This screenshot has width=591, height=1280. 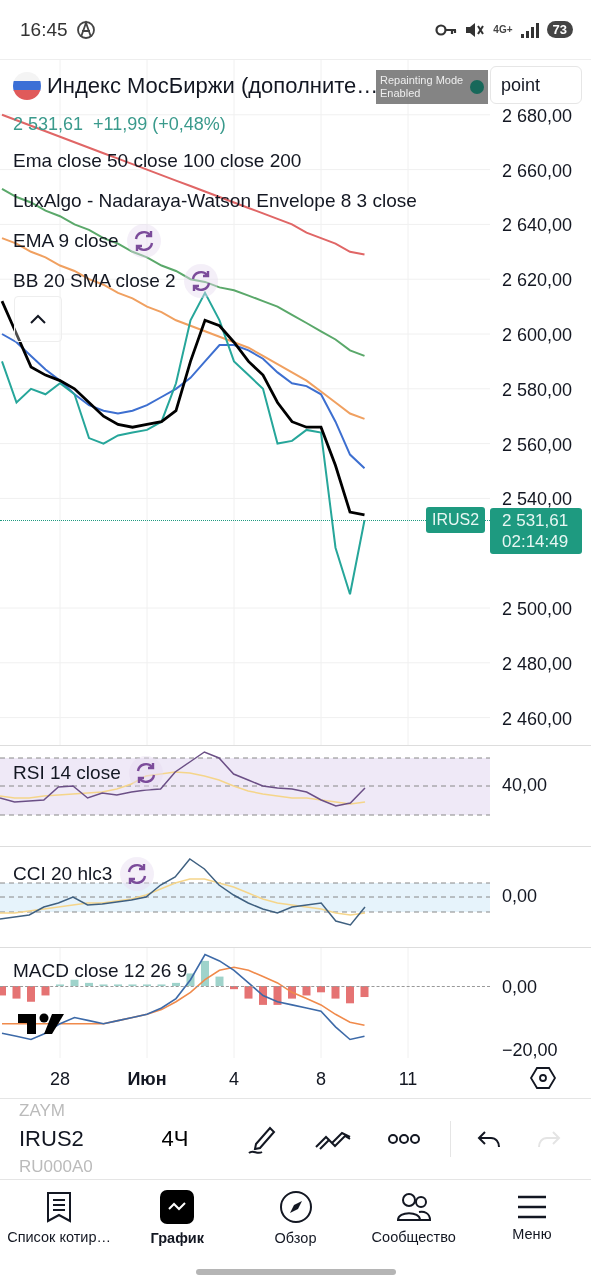 I want to click on network-type: 4G+, so click(x=503, y=29).